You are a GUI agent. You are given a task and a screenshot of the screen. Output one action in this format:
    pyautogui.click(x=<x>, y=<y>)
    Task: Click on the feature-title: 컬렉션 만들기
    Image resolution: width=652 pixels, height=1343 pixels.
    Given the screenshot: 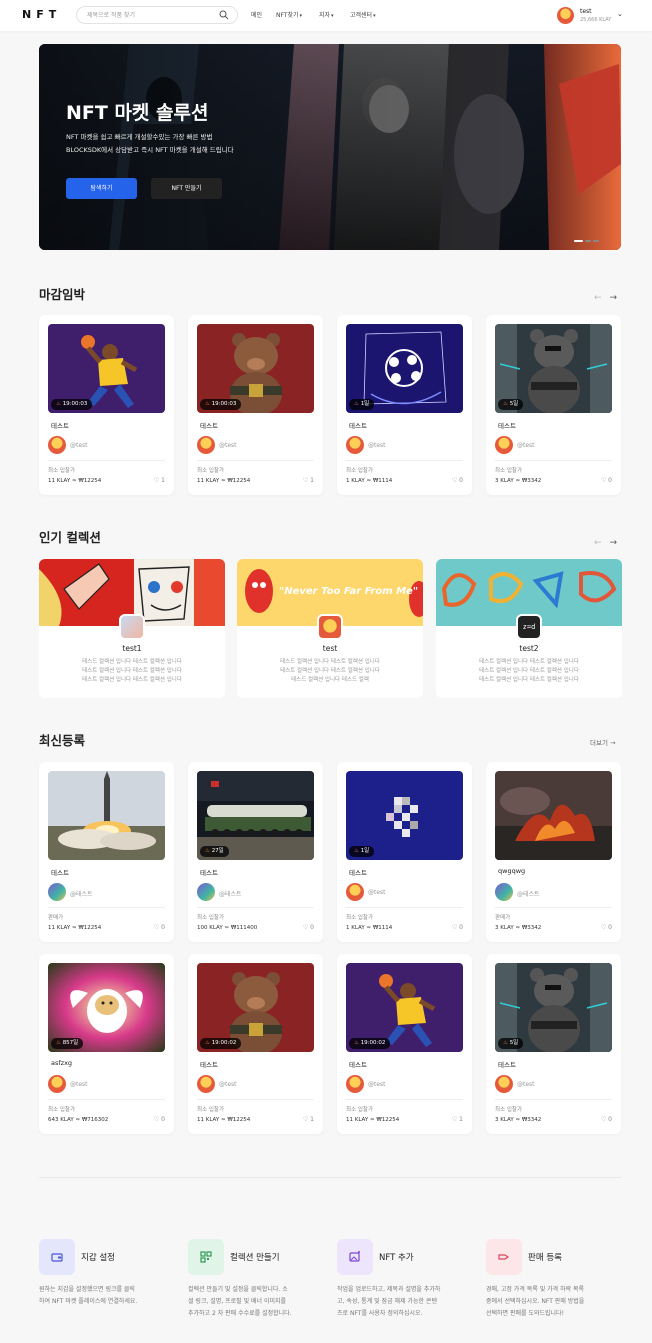 What is the action you would take?
    pyautogui.click(x=255, y=1258)
    